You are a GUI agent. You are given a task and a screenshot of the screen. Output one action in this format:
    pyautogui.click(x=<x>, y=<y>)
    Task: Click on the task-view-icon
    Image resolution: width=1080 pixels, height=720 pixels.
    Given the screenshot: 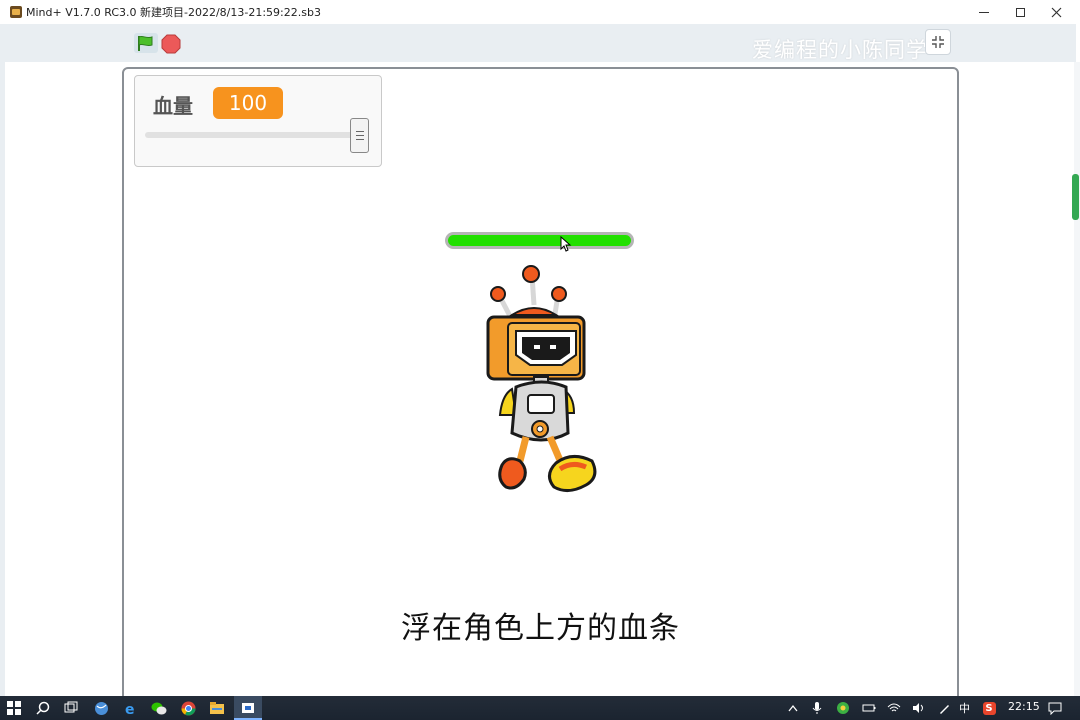 What is the action you would take?
    pyautogui.click(x=71, y=707)
    